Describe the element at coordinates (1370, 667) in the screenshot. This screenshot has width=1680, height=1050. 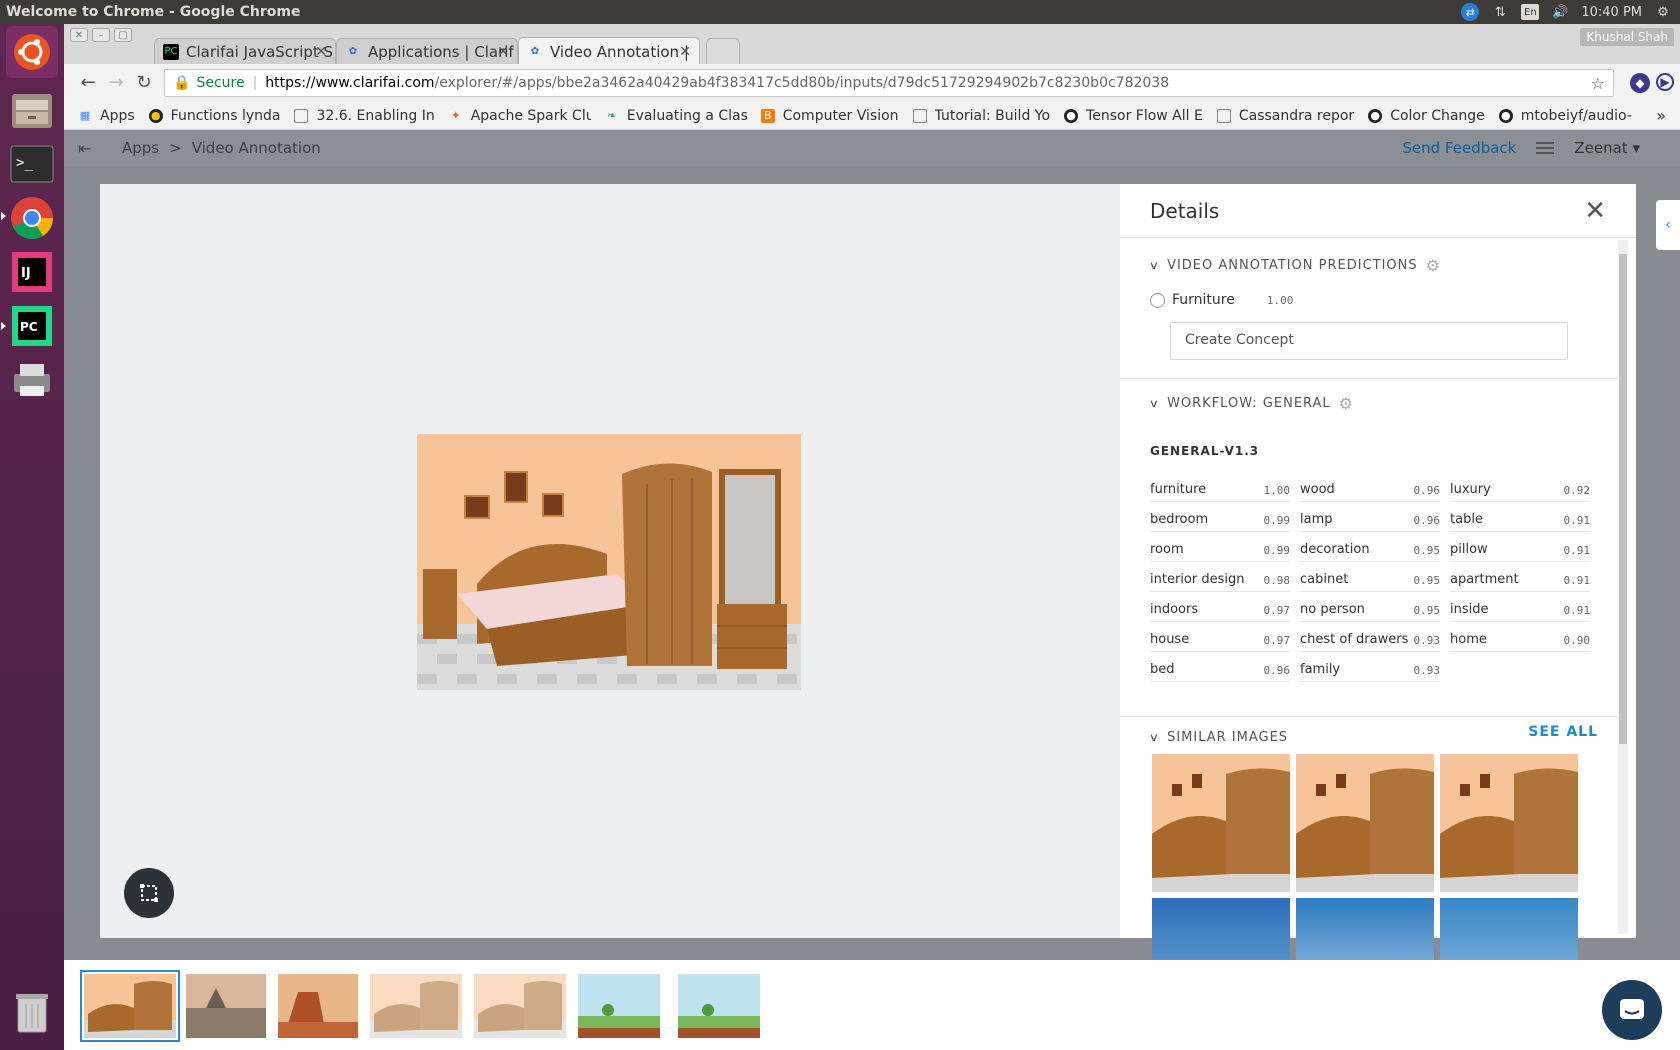
I see `tag-item: family 0.93` at that location.